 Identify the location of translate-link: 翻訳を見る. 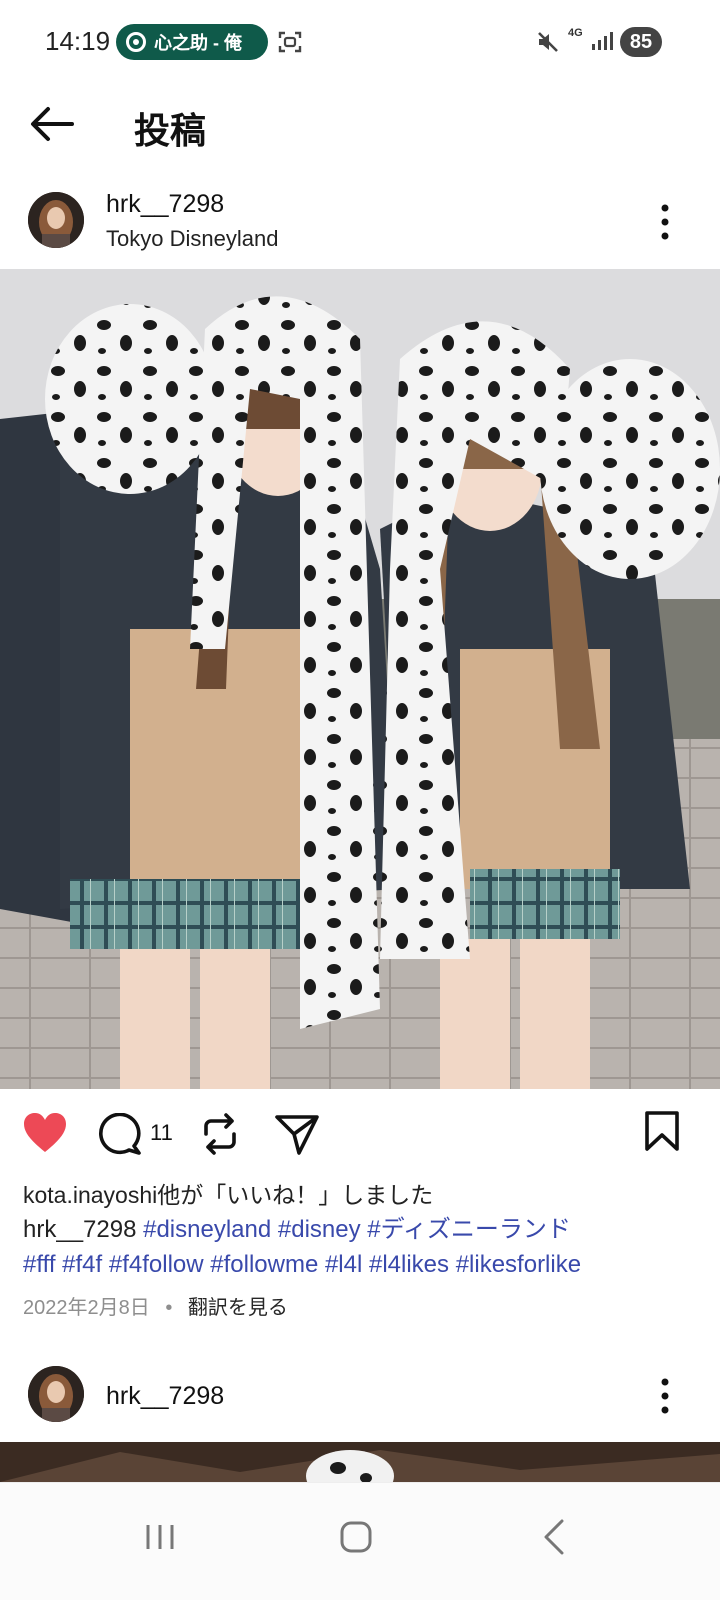
(238, 1308).